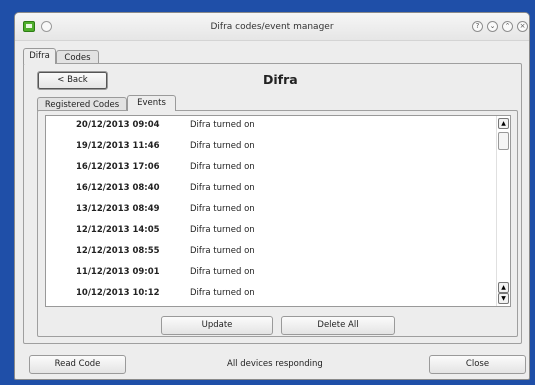 The image size is (535, 385). I want to click on event-row: 13/12/2013 08:49 Difra turned on, so click(271, 210).